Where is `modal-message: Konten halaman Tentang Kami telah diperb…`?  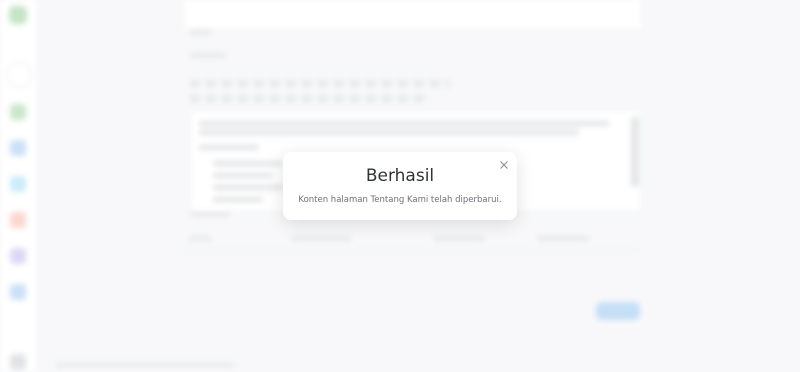 modal-message: Konten halaman Tentang Kami telah diperb… is located at coordinates (400, 200).